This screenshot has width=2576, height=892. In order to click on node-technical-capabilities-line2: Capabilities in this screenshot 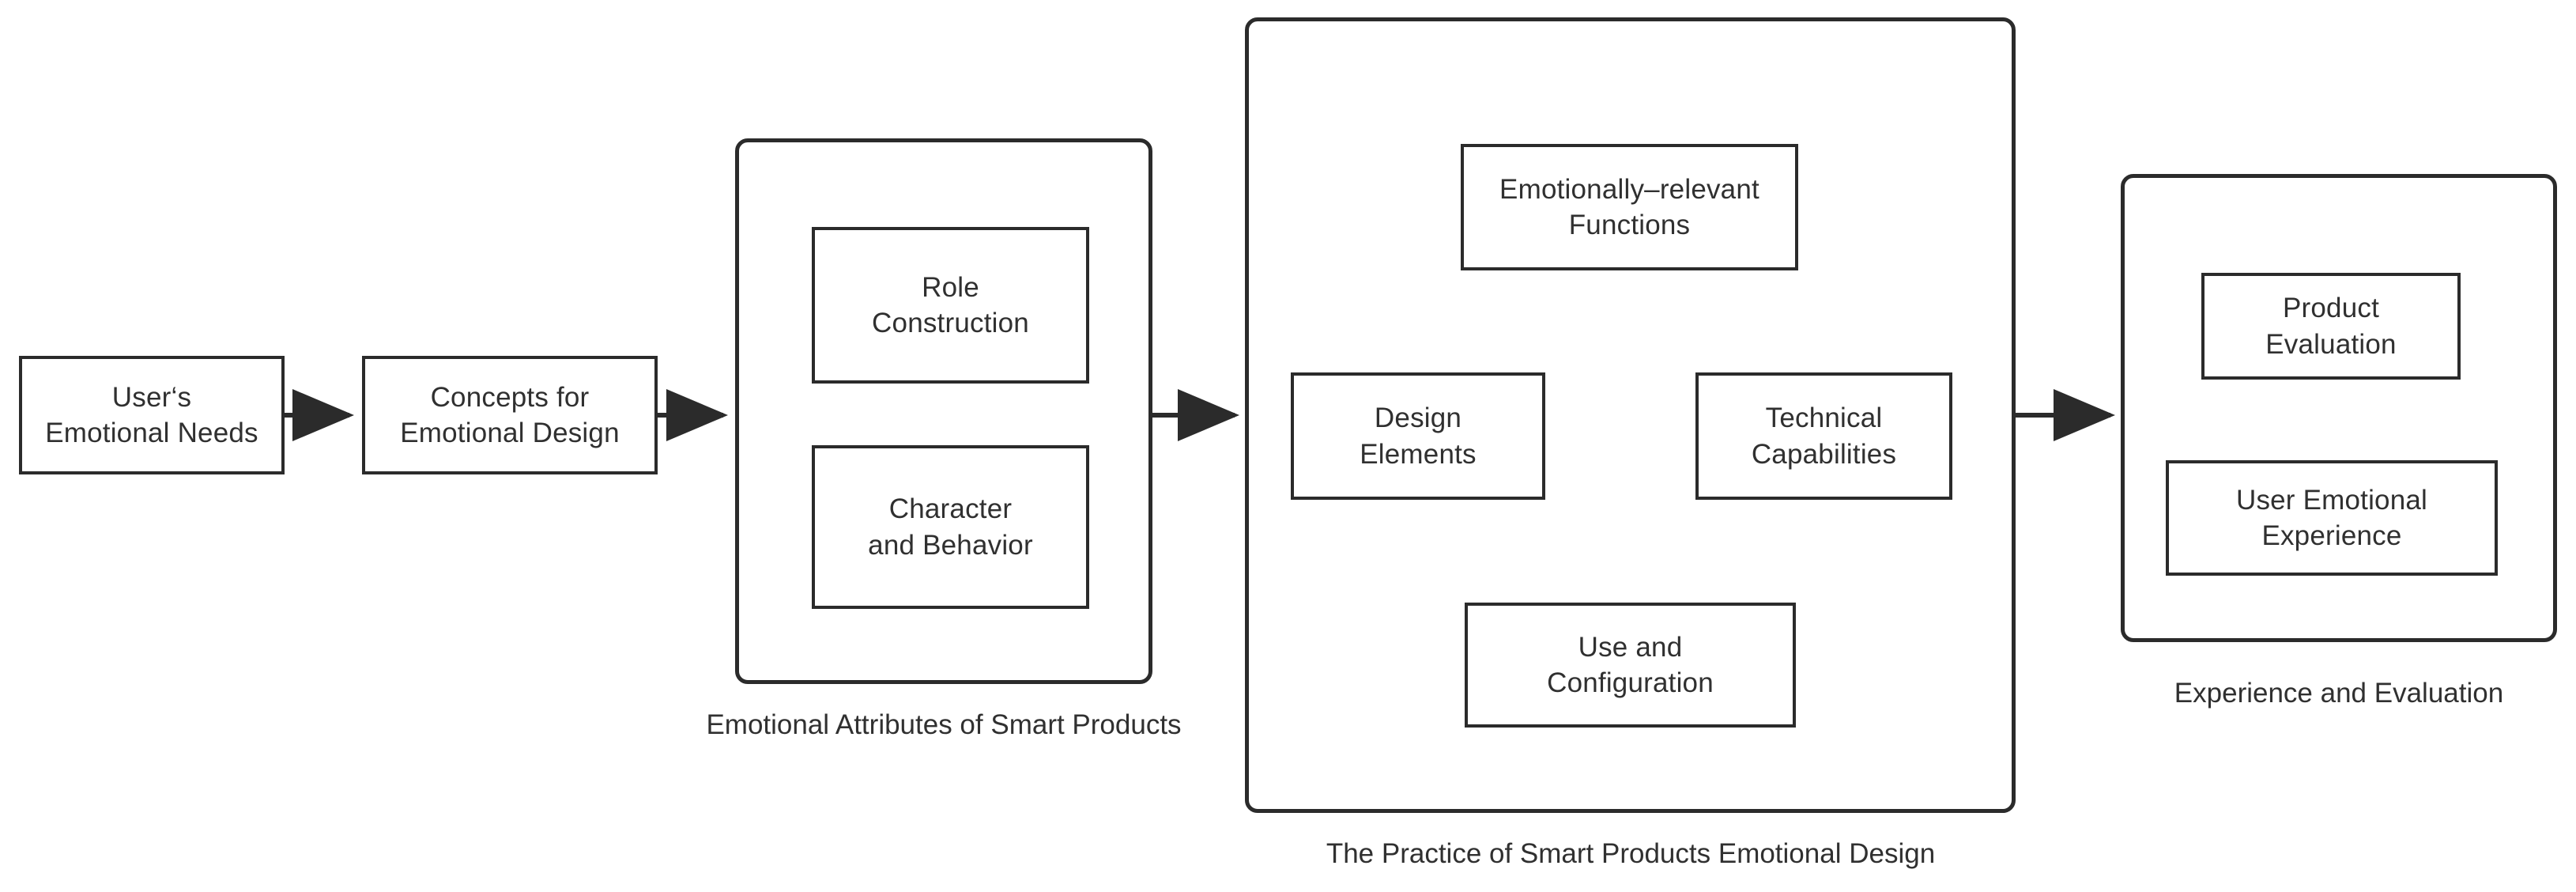, I will do `click(1824, 454)`.